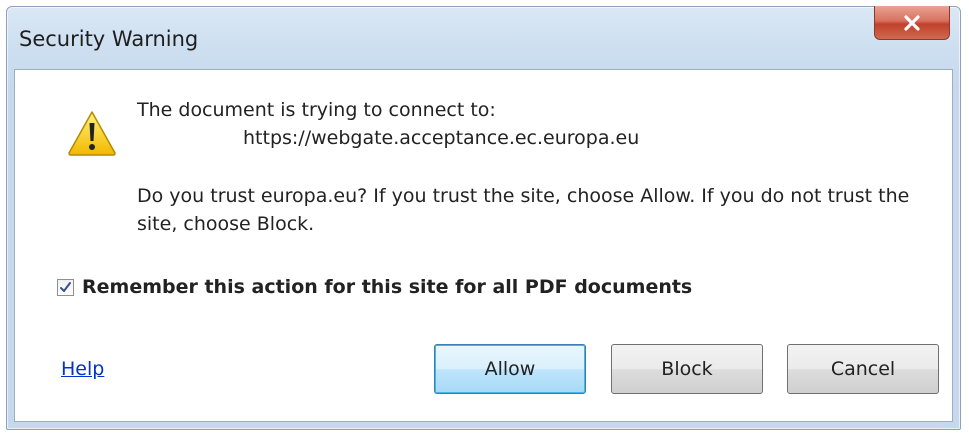  Describe the element at coordinates (92, 133) in the screenshot. I see `warning-icon` at that location.